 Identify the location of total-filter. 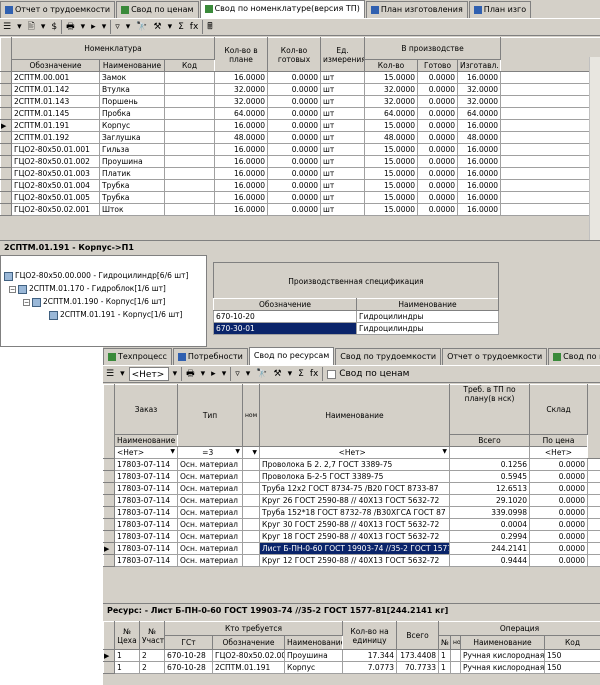
(489, 452).